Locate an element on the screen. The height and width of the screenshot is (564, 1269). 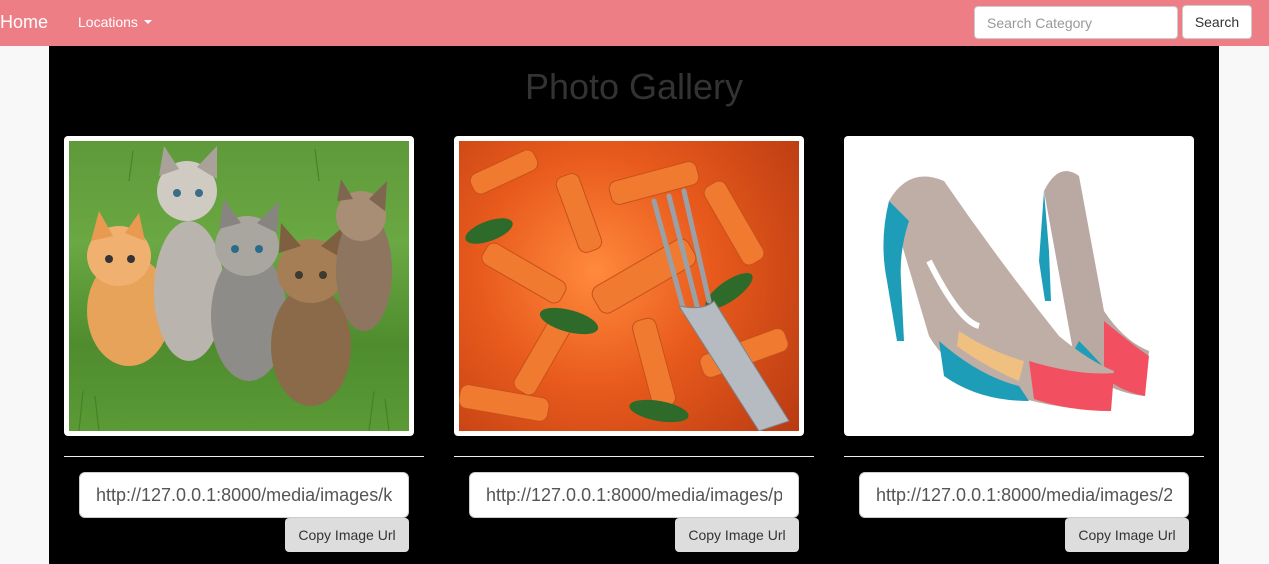
locations-dropdown: Locations is located at coordinates (115, 22).